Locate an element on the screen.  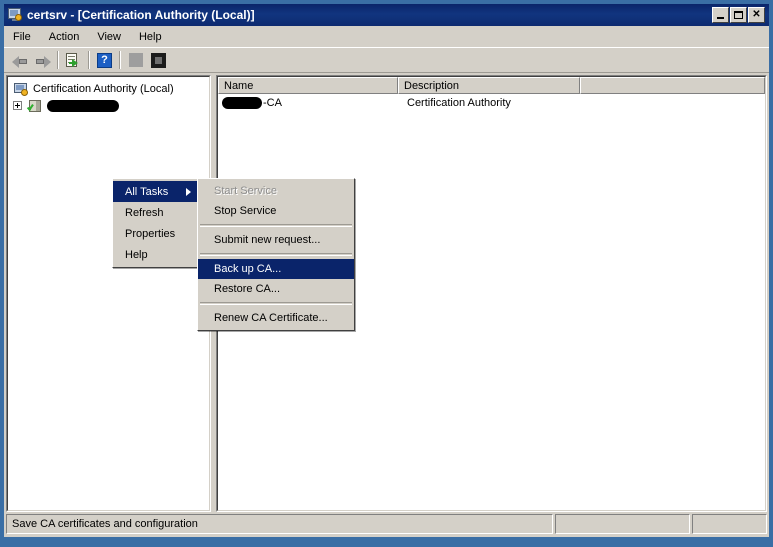
export-list-icon is located at coordinates (73, 60).